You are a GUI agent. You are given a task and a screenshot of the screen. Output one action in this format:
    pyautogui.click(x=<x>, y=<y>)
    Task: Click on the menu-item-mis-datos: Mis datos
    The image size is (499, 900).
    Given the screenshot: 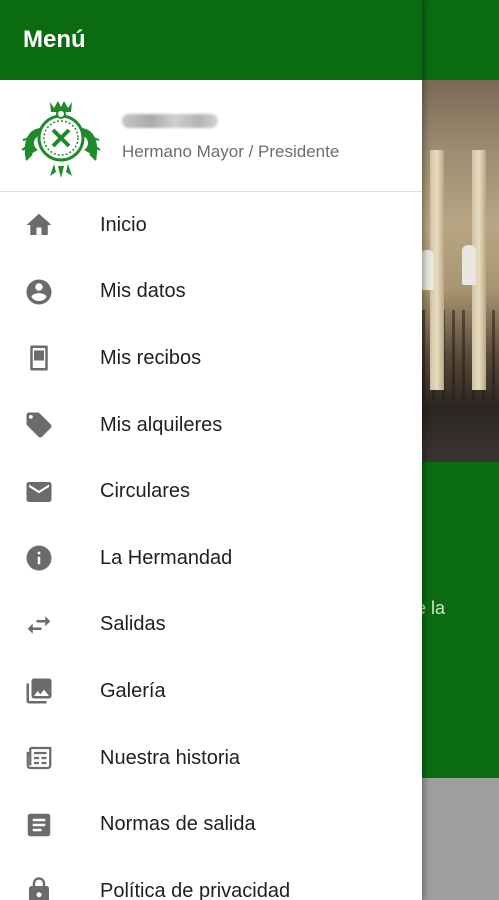 What is the action you would take?
    pyautogui.click(x=211, y=292)
    